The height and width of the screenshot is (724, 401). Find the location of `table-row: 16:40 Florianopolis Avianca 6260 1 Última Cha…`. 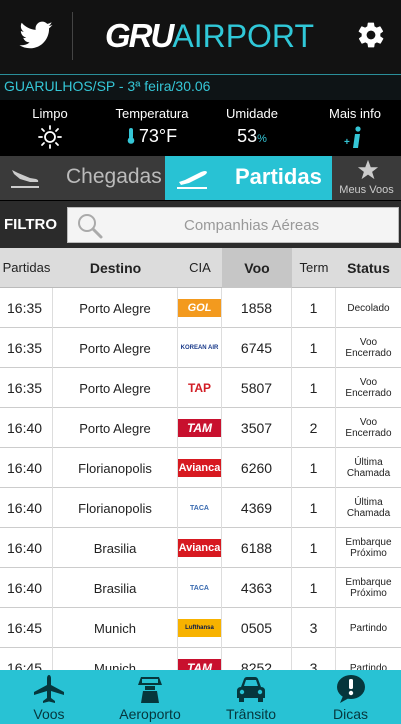

table-row: 16:40 Florianopolis Avianca 6260 1 Última Cha… is located at coordinates (200, 468).